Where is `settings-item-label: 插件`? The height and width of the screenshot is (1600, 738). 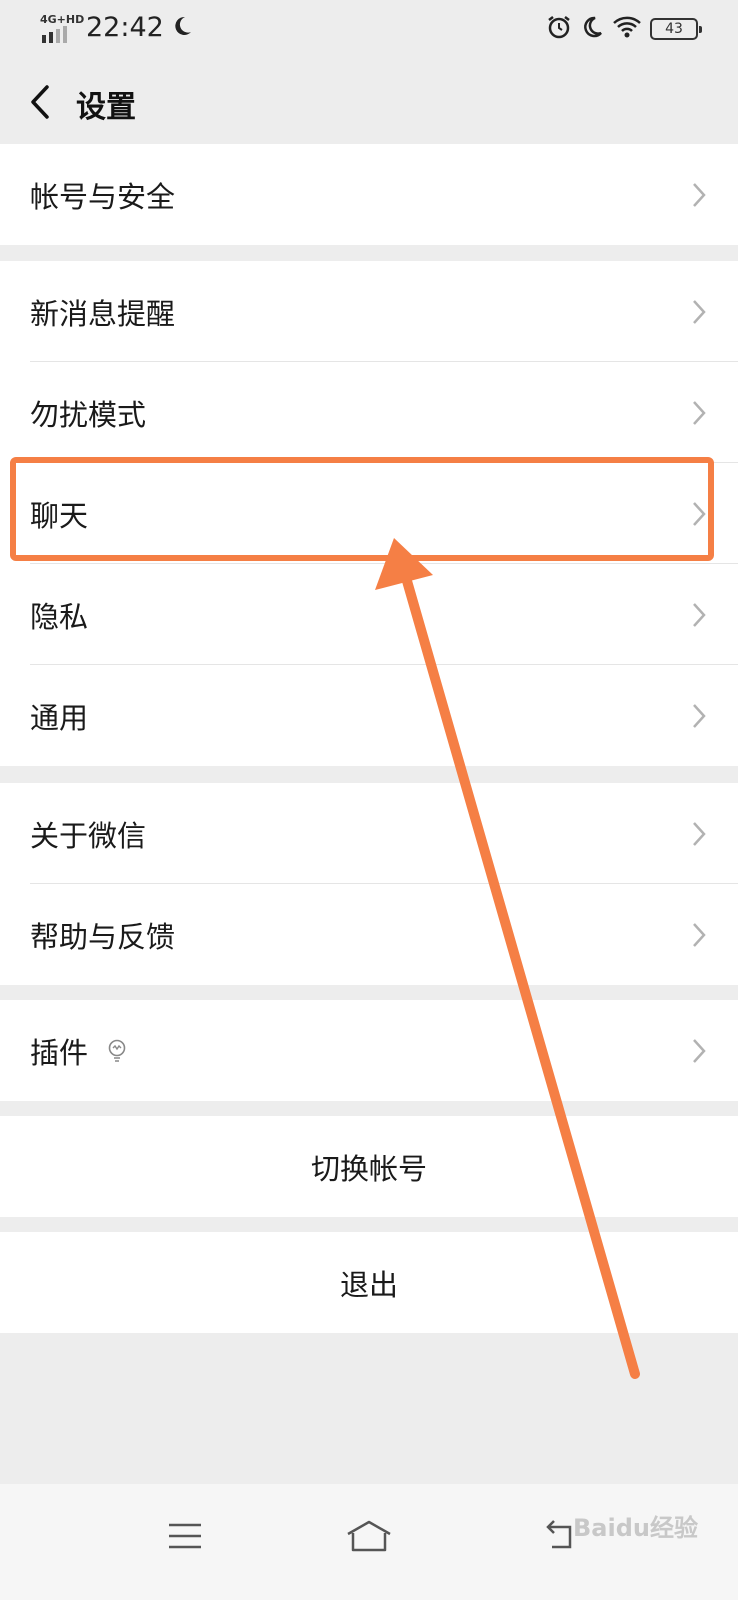 settings-item-label: 插件 is located at coordinates (59, 1052).